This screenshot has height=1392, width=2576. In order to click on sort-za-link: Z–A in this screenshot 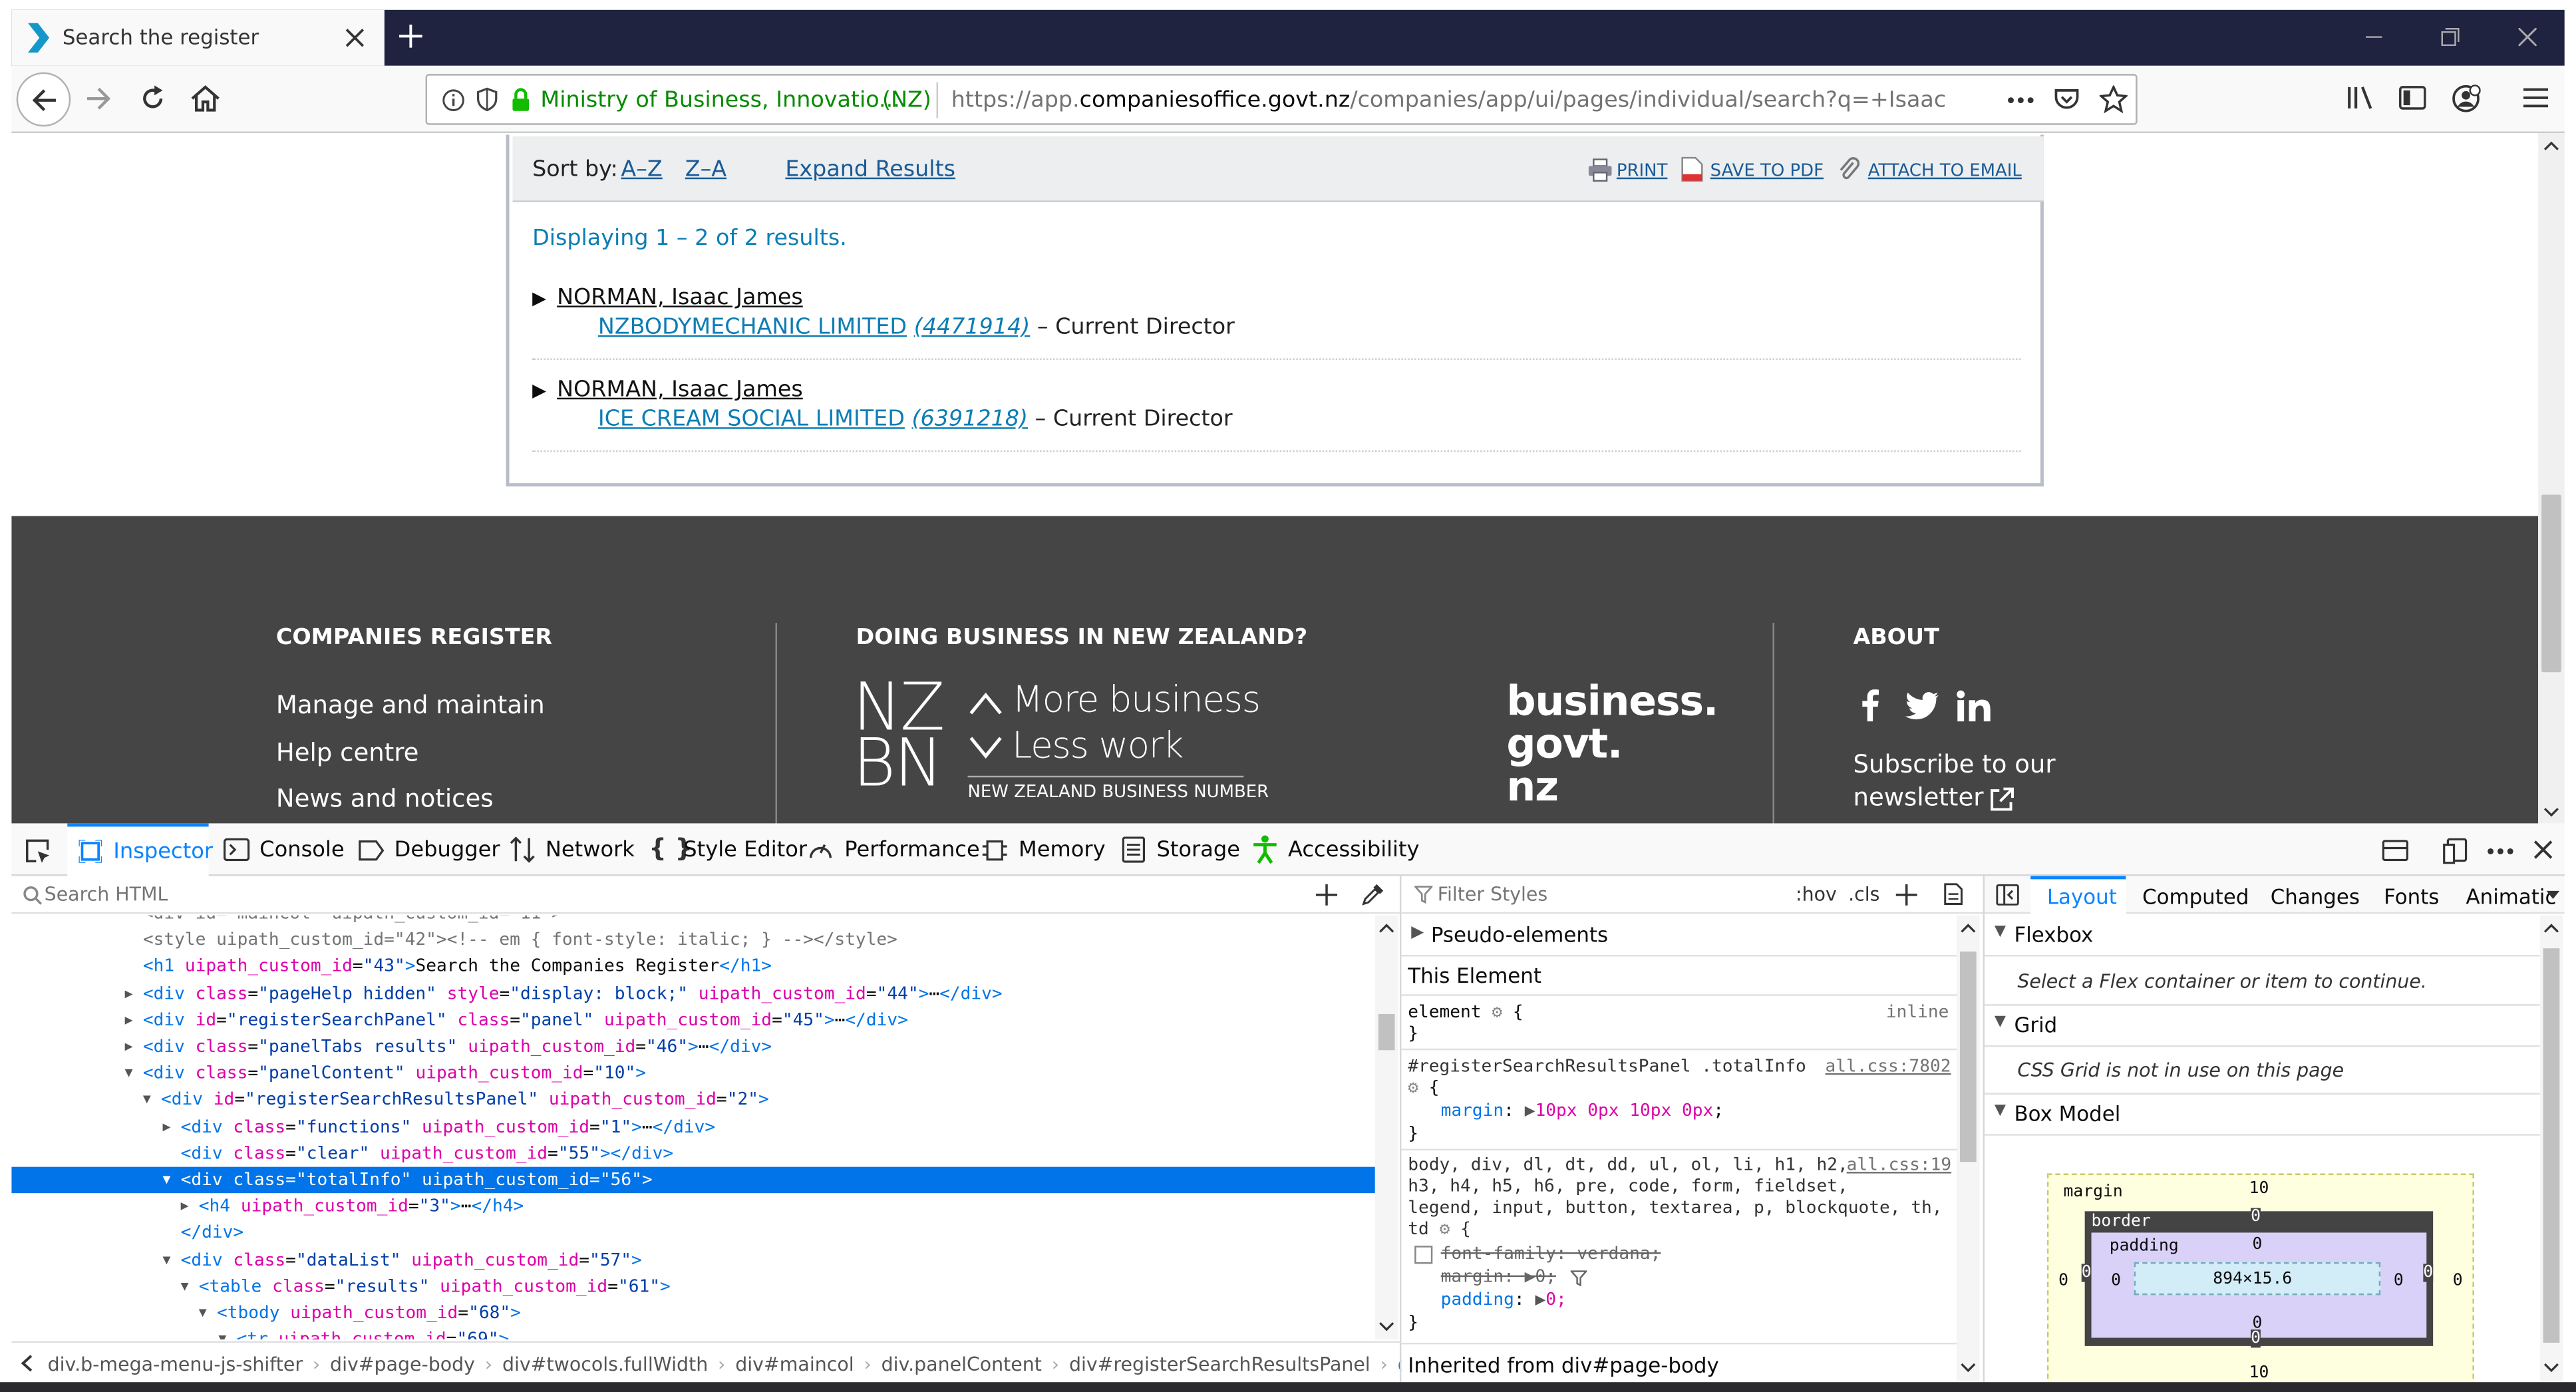, I will do `click(705, 169)`.